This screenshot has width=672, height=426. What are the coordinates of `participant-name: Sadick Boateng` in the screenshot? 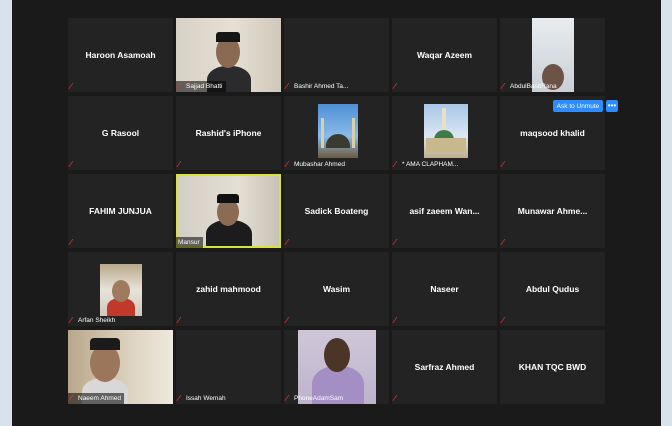 It's located at (336, 211).